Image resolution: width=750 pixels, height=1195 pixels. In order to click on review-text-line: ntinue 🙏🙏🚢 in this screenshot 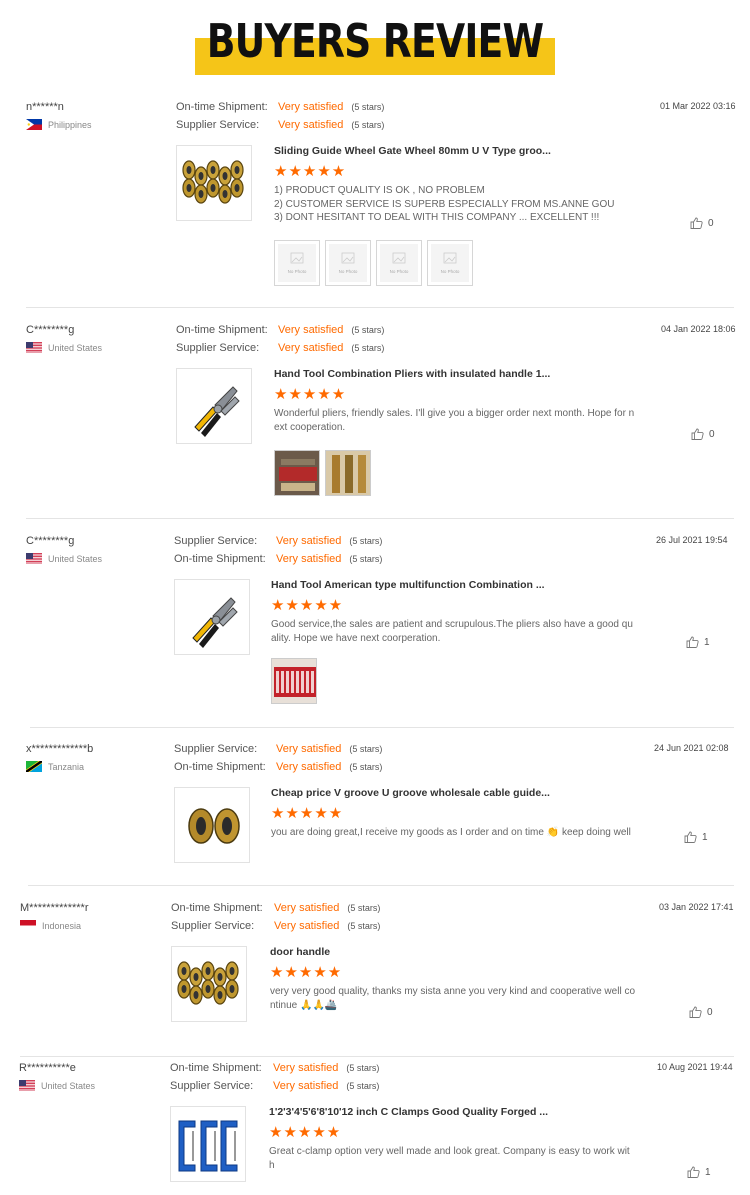, I will do `click(304, 1005)`.